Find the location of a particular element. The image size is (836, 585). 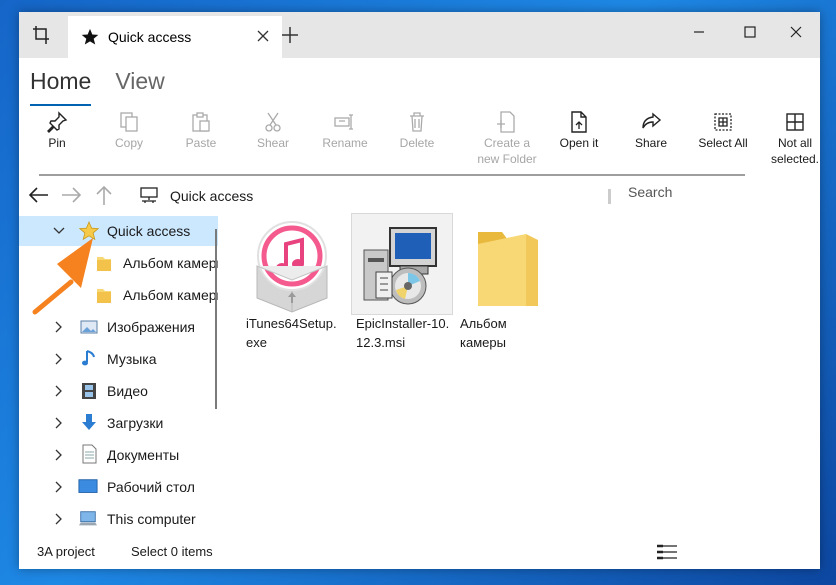

file-itunes-setup: iTunes64Setup. exe is located at coordinates (292, 283).